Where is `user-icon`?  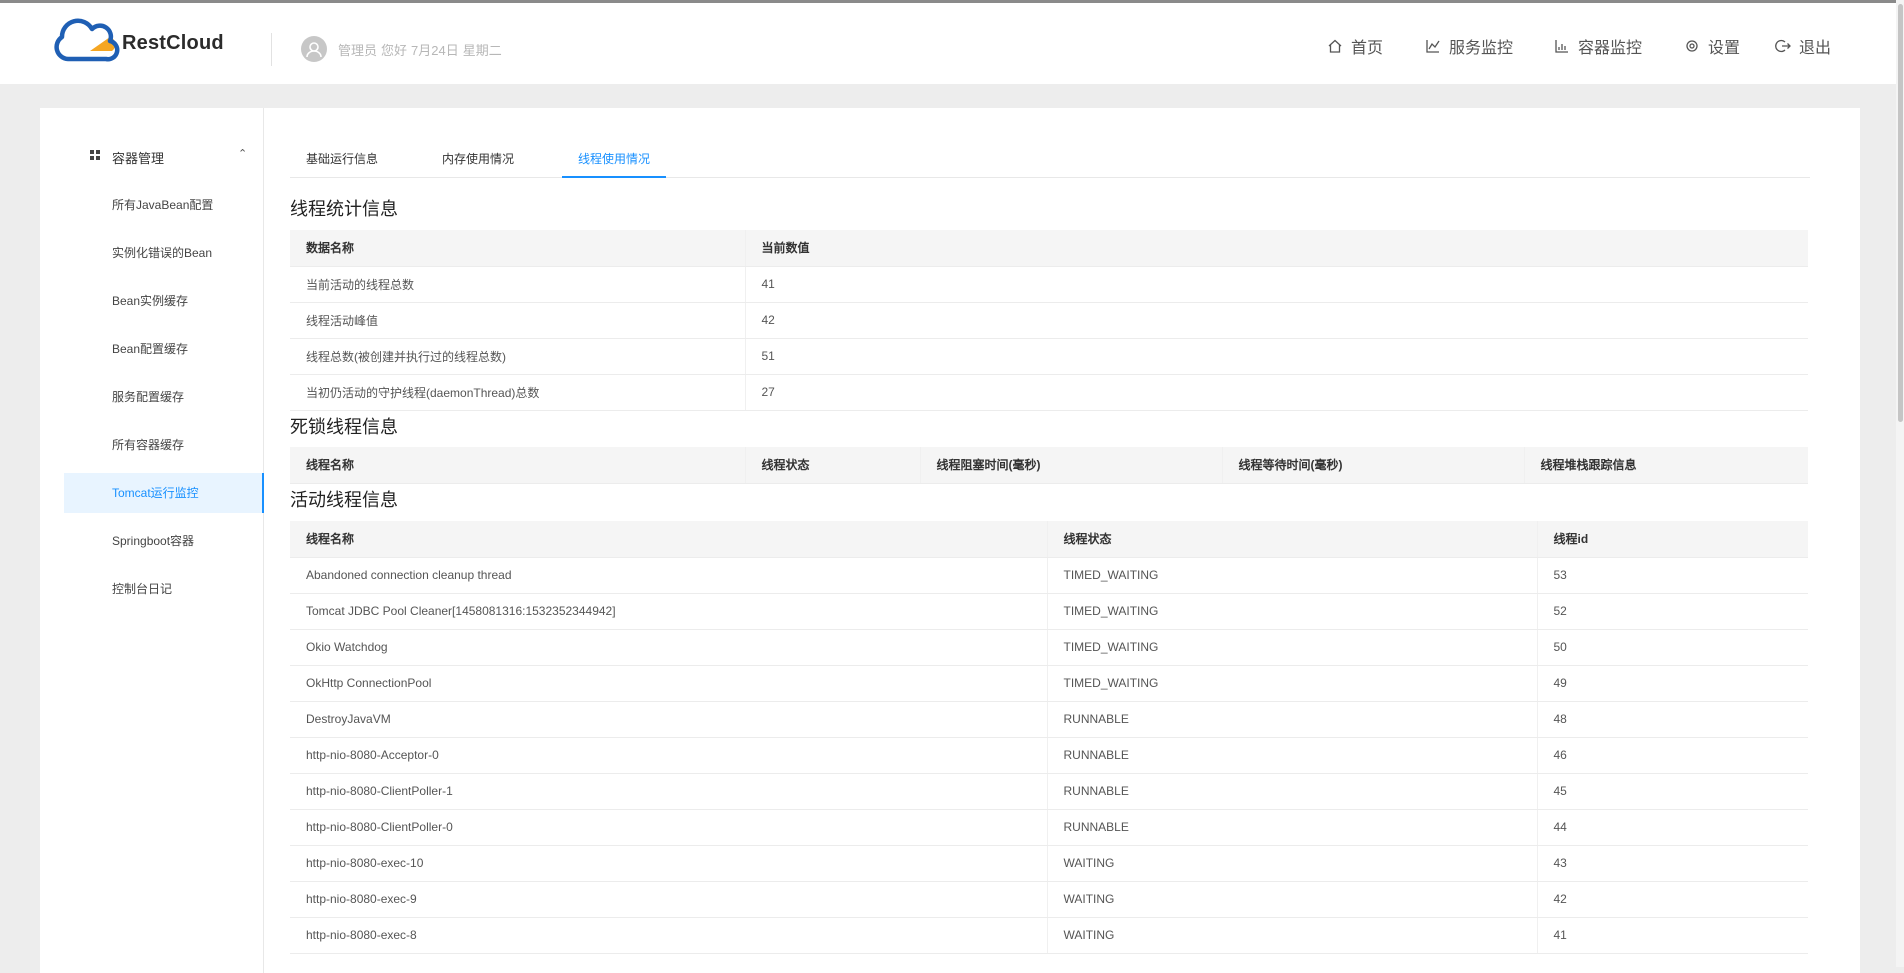 user-icon is located at coordinates (314, 50).